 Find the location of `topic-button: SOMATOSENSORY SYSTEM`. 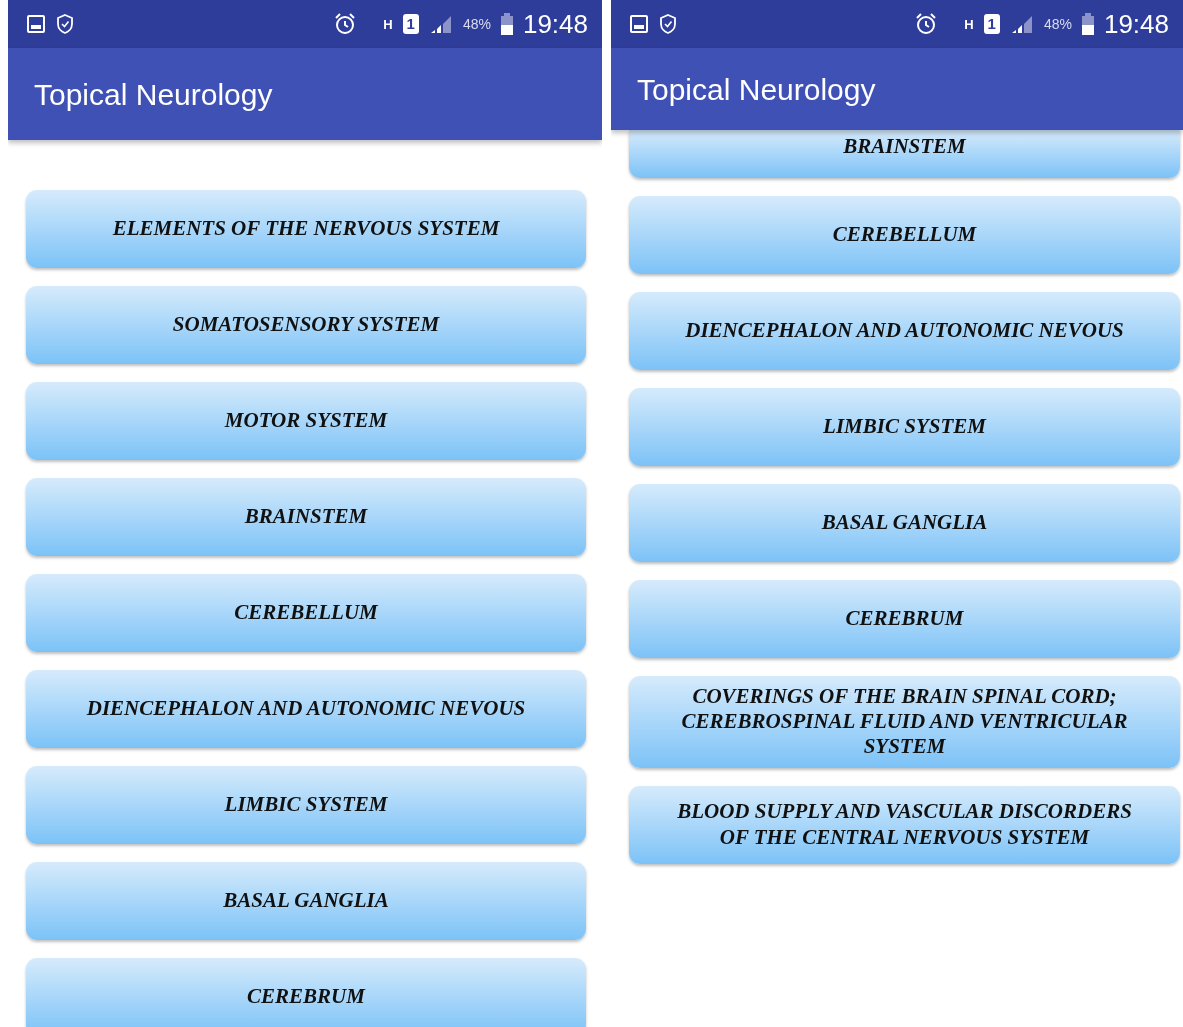

topic-button: SOMATOSENSORY SYSTEM is located at coordinates (306, 325).